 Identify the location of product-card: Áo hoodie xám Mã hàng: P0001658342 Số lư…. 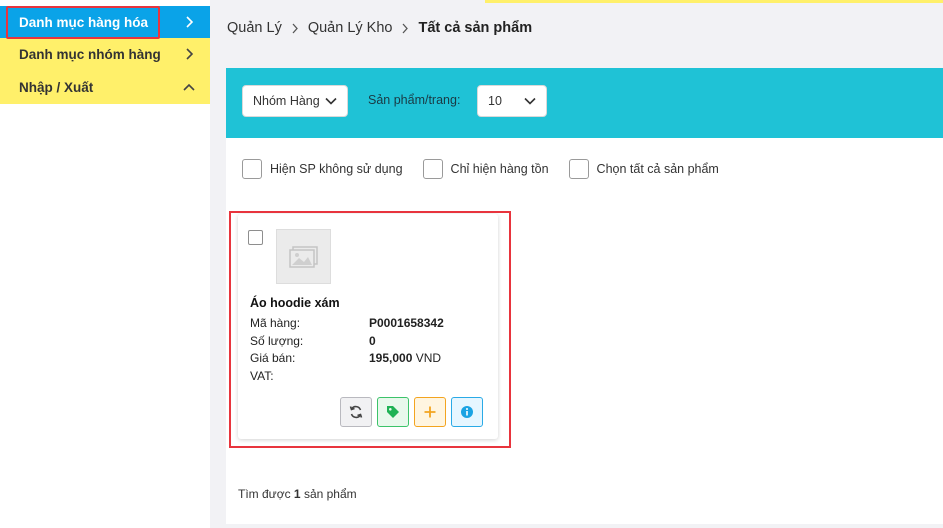
(368, 326).